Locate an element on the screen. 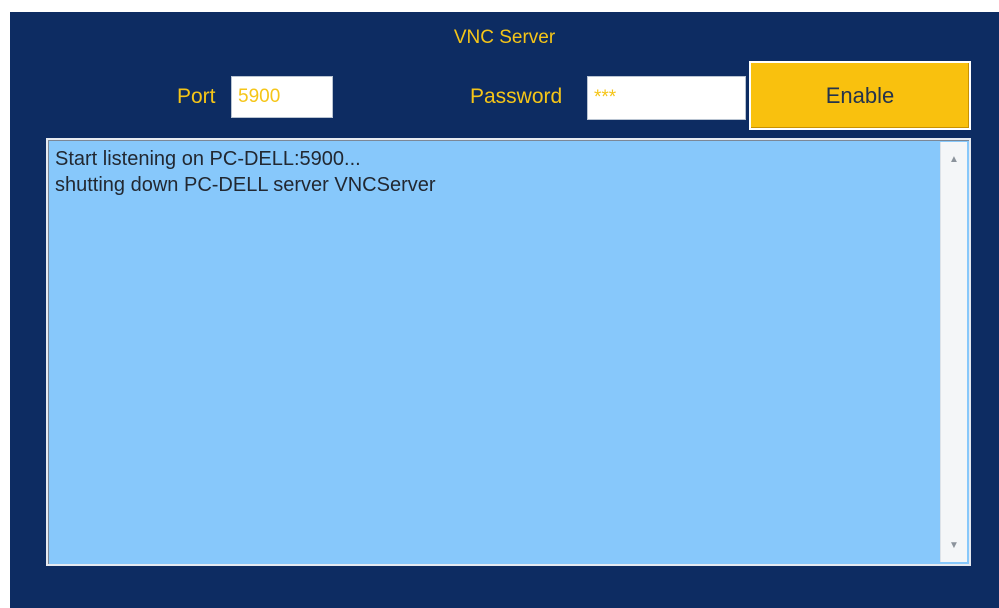  port-label: Port is located at coordinates (196, 96).